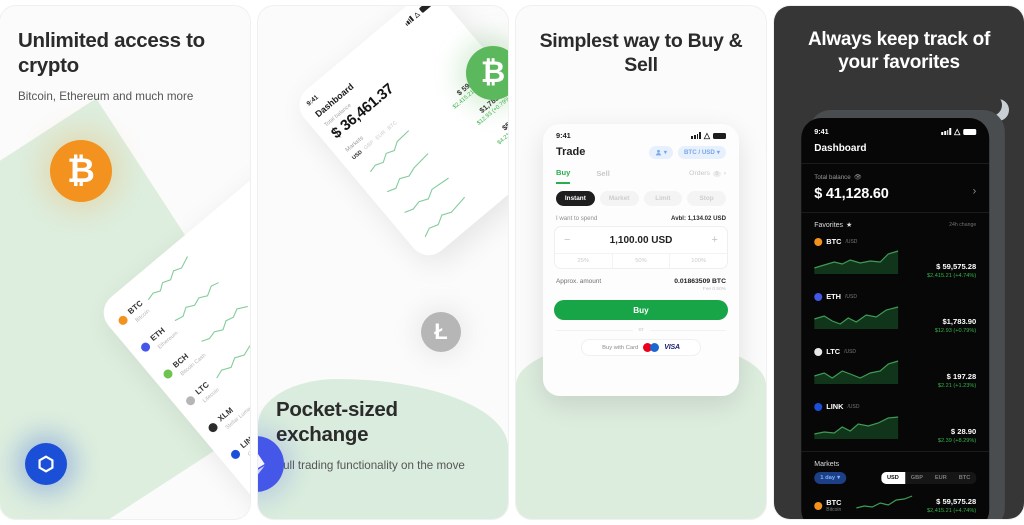  I want to click on currency-tab-eur: EUR, so click(941, 478).